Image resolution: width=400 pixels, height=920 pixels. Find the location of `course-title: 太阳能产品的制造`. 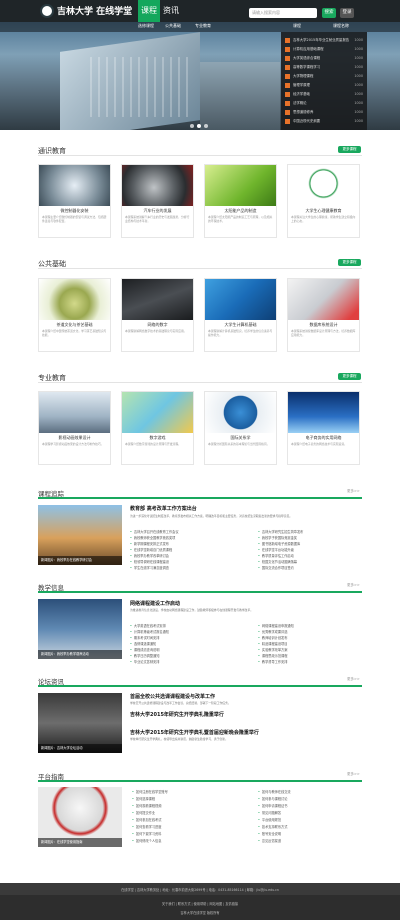

course-title: 太阳能产品的制造 is located at coordinates (240, 211).